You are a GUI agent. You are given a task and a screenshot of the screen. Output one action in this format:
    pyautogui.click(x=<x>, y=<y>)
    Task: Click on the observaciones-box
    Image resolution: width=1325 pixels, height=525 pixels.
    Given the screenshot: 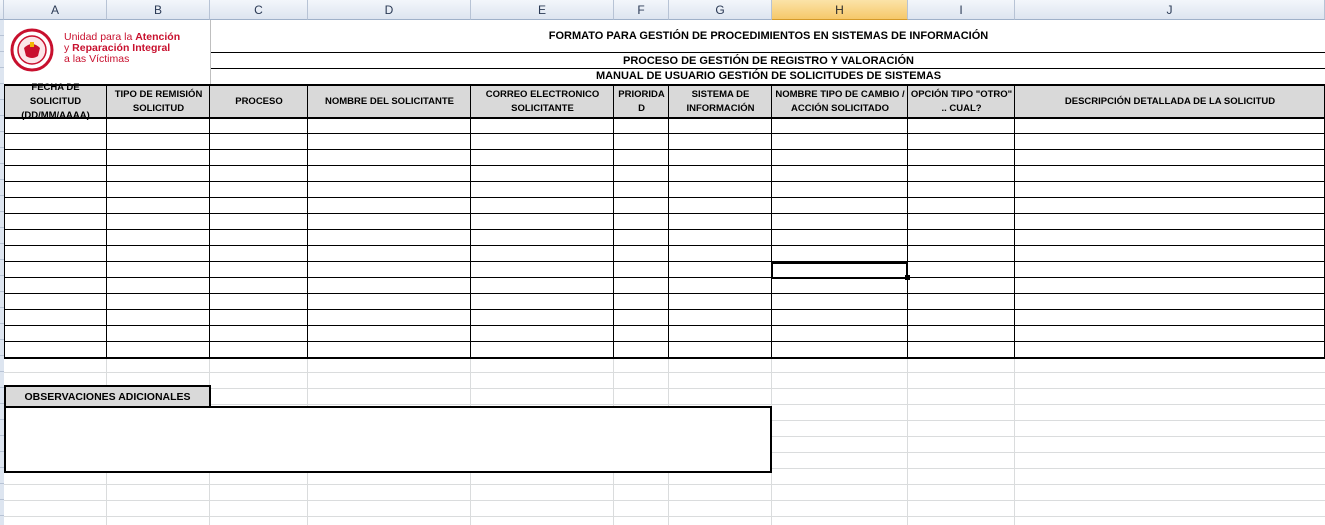 What is the action you would take?
    pyautogui.click(x=388, y=439)
    